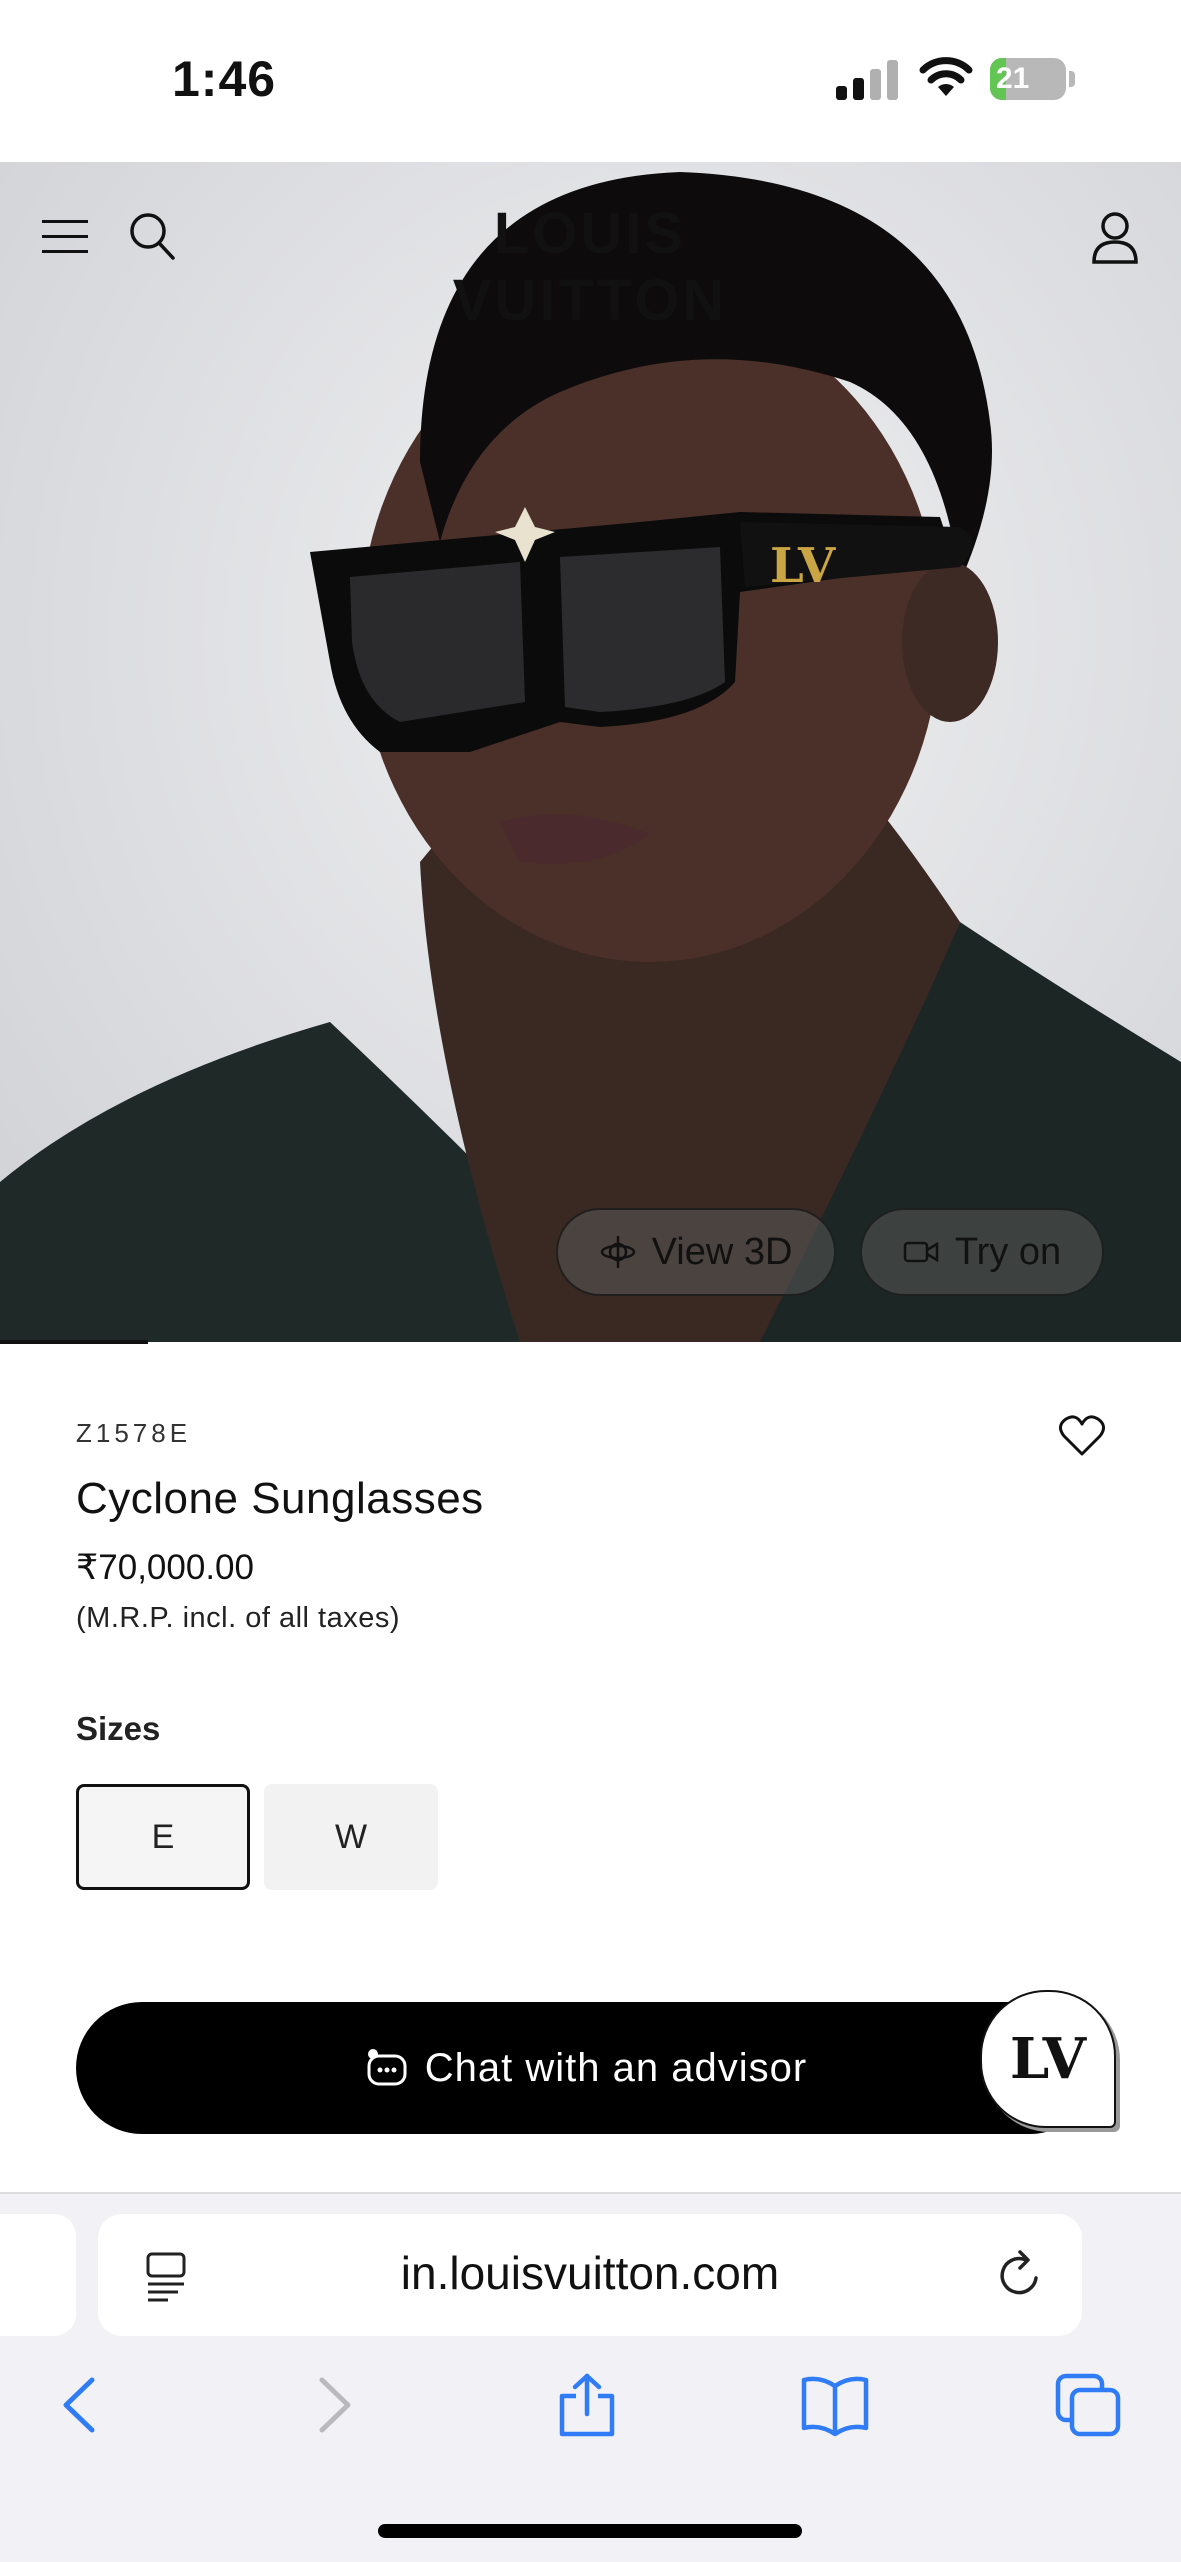 The width and height of the screenshot is (1181, 2562). I want to click on size-option-w: W, so click(351, 1837).